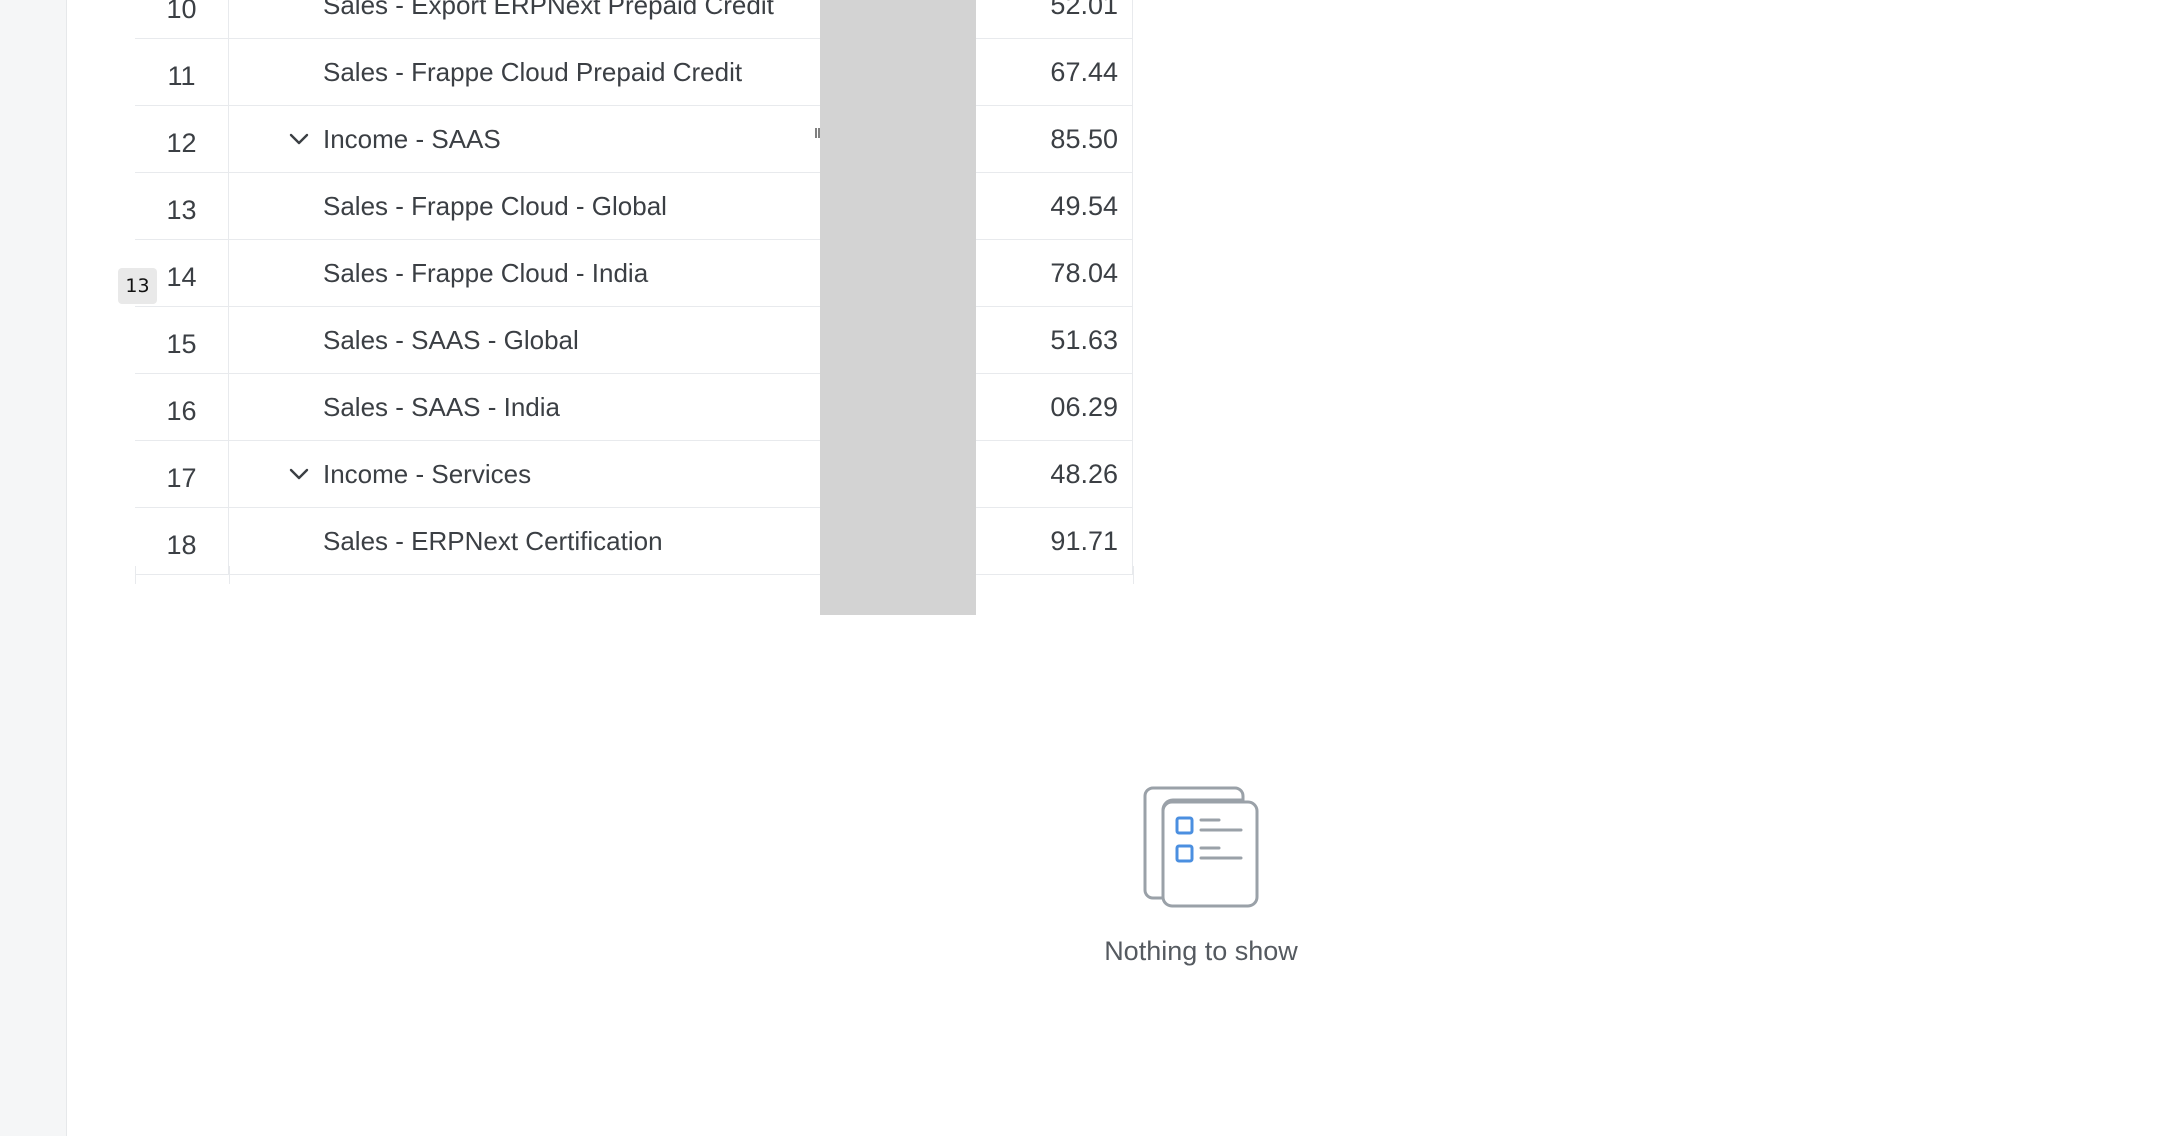 This screenshot has height=1136, width=2180. What do you see at coordinates (182, 541) in the screenshot?
I see `row-number: 18` at bounding box center [182, 541].